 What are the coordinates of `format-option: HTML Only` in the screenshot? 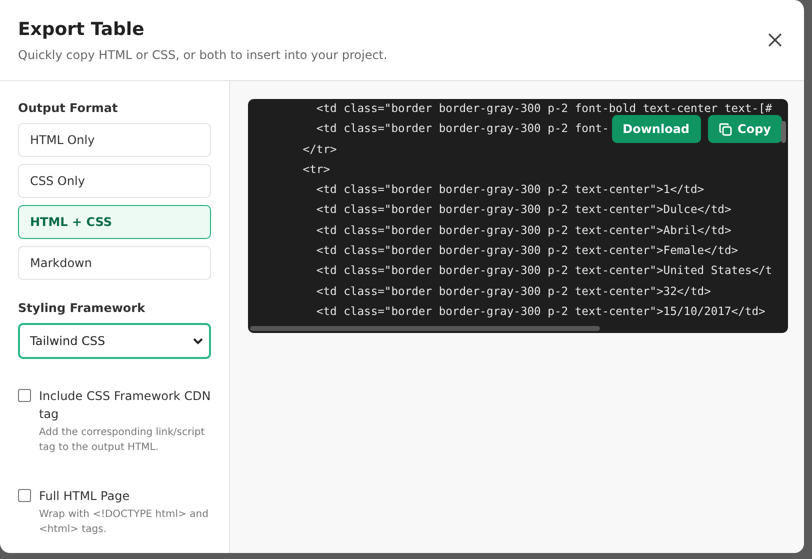 It's located at (114, 140).